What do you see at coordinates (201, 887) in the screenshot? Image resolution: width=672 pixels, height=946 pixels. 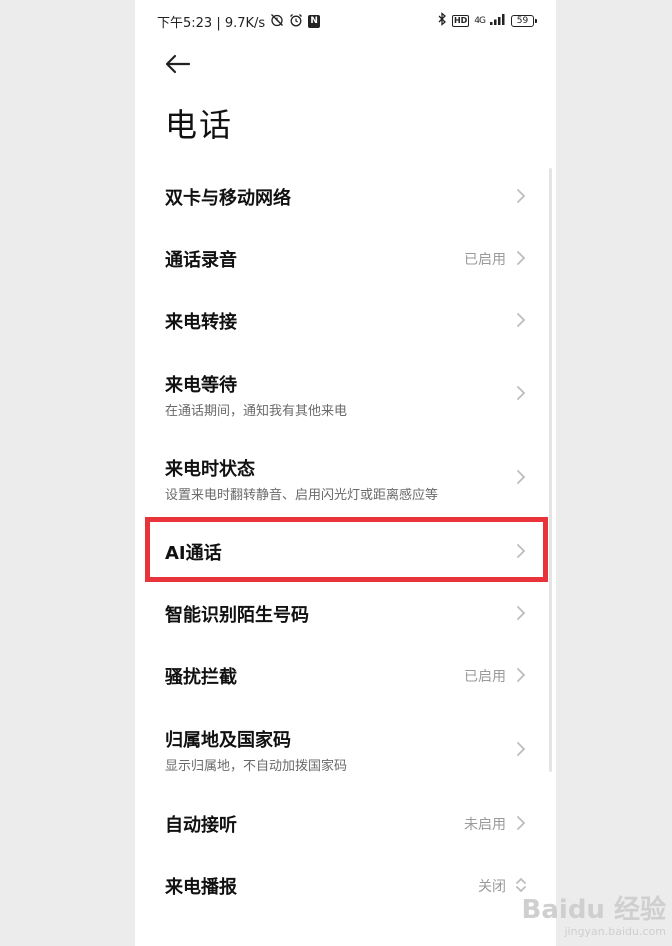 I see `settings-item-title: 来电播报` at bounding box center [201, 887].